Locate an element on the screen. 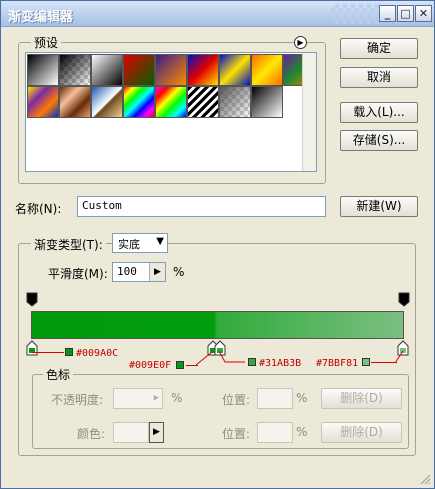 This screenshot has height=489, width=435. close-button: ✕ is located at coordinates (423, 13).